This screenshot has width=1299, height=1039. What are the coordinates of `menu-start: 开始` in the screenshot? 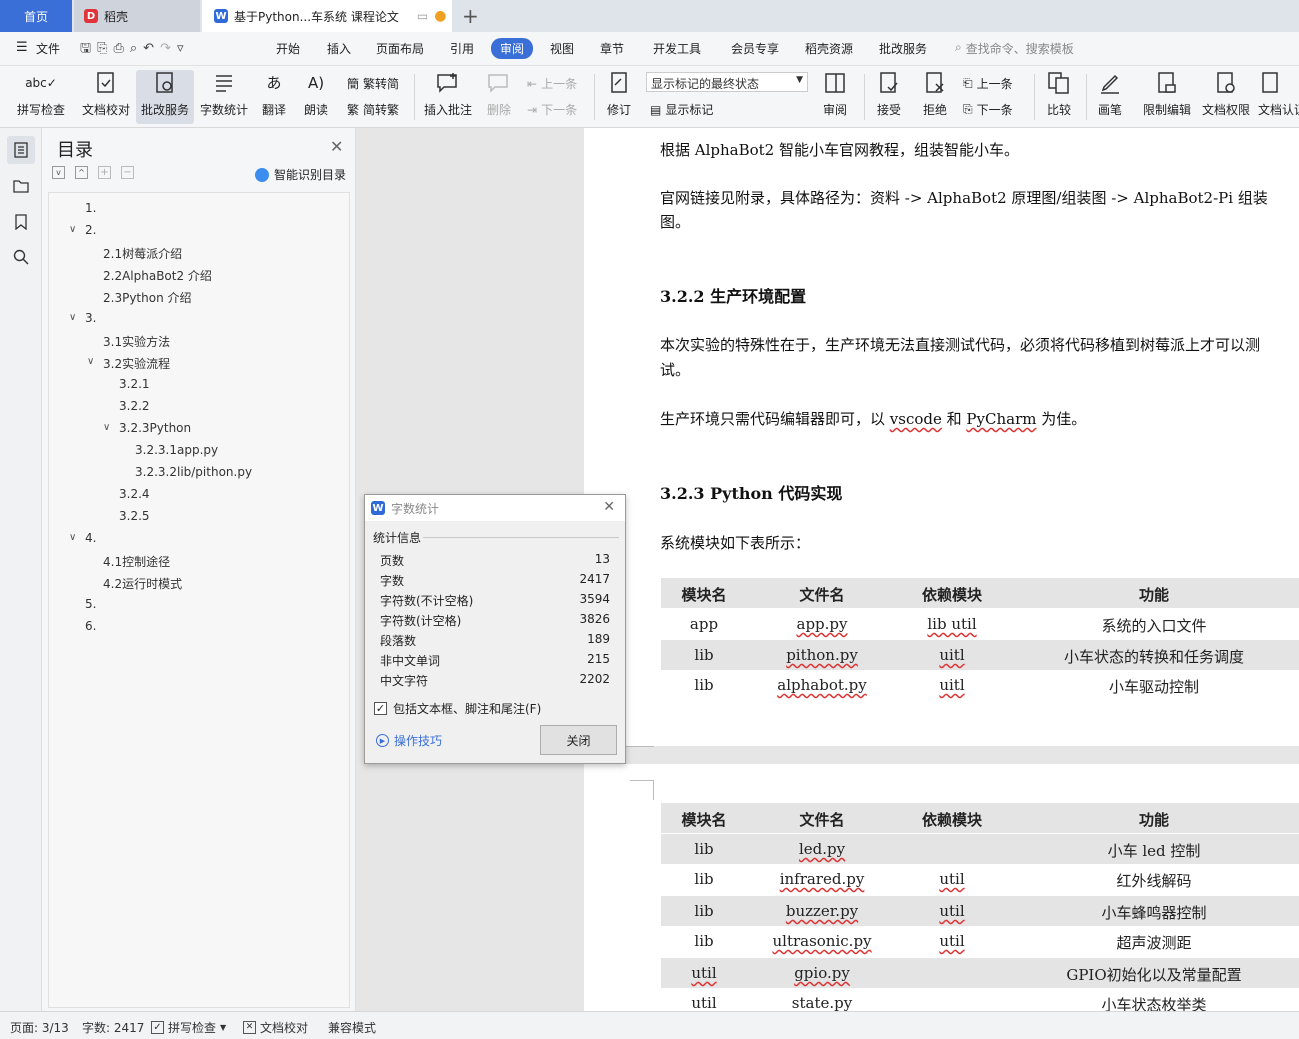 It's located at (288, 48).